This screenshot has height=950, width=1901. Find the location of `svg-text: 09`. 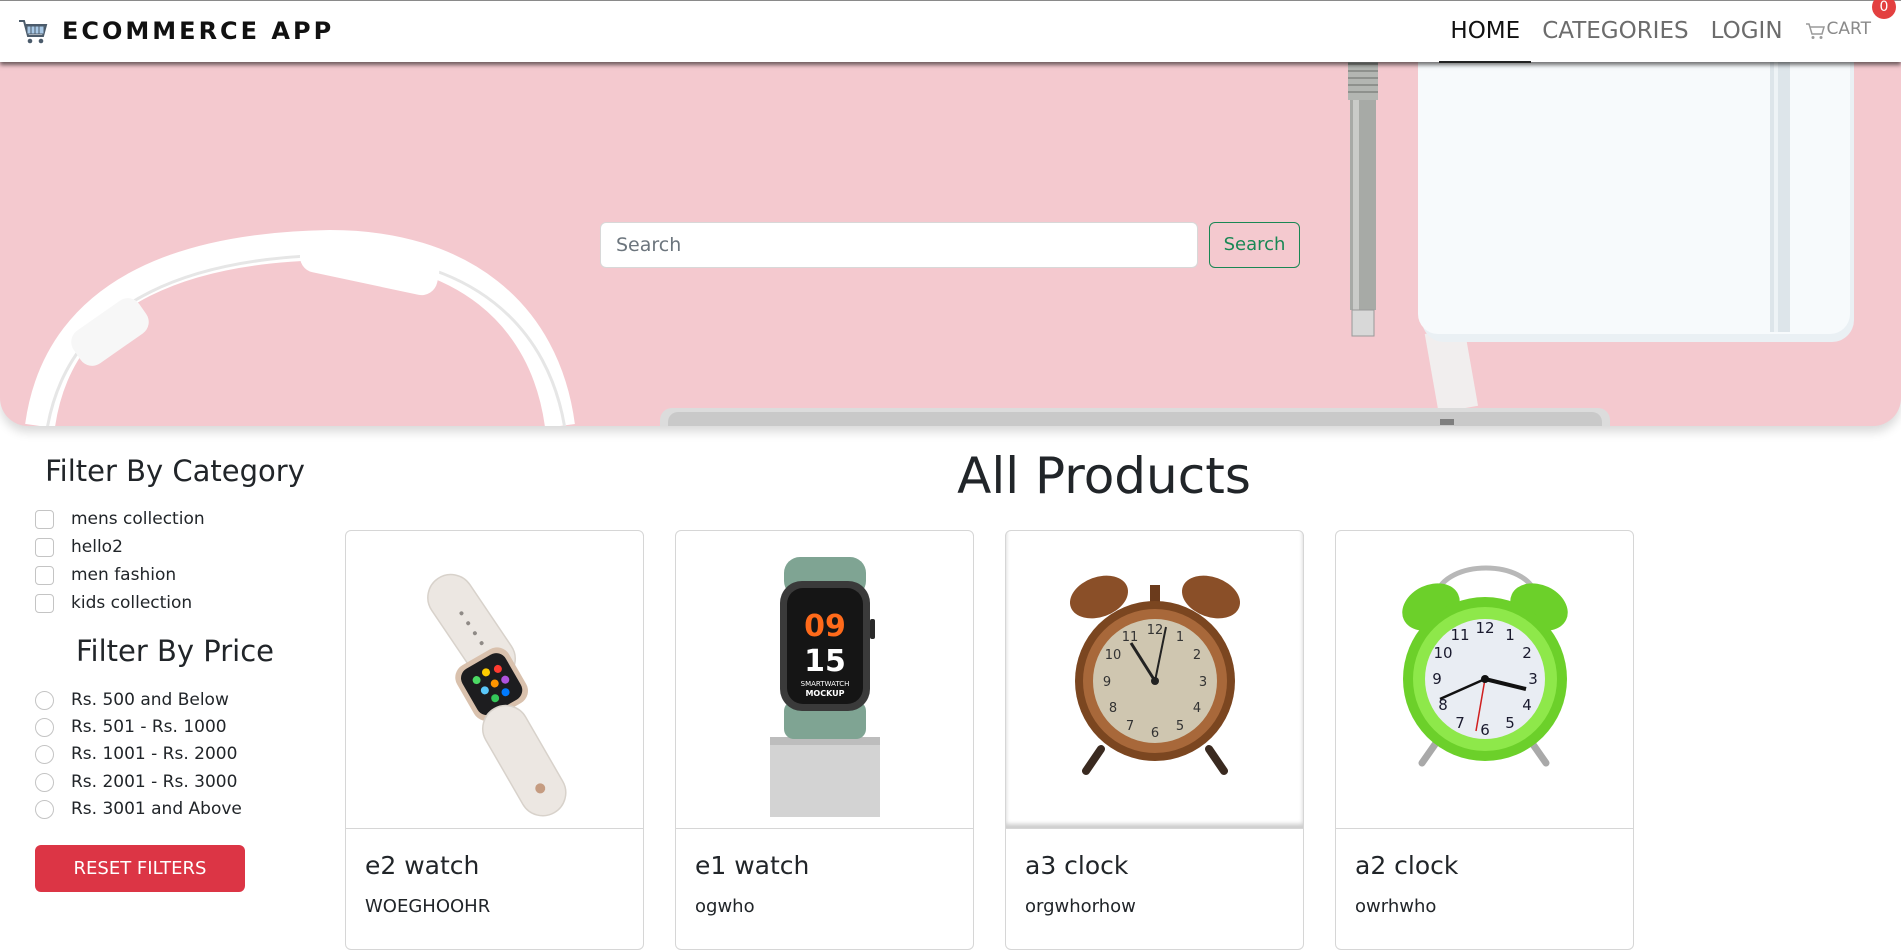

svg-text: 09 is located at coordinates (825, 626).